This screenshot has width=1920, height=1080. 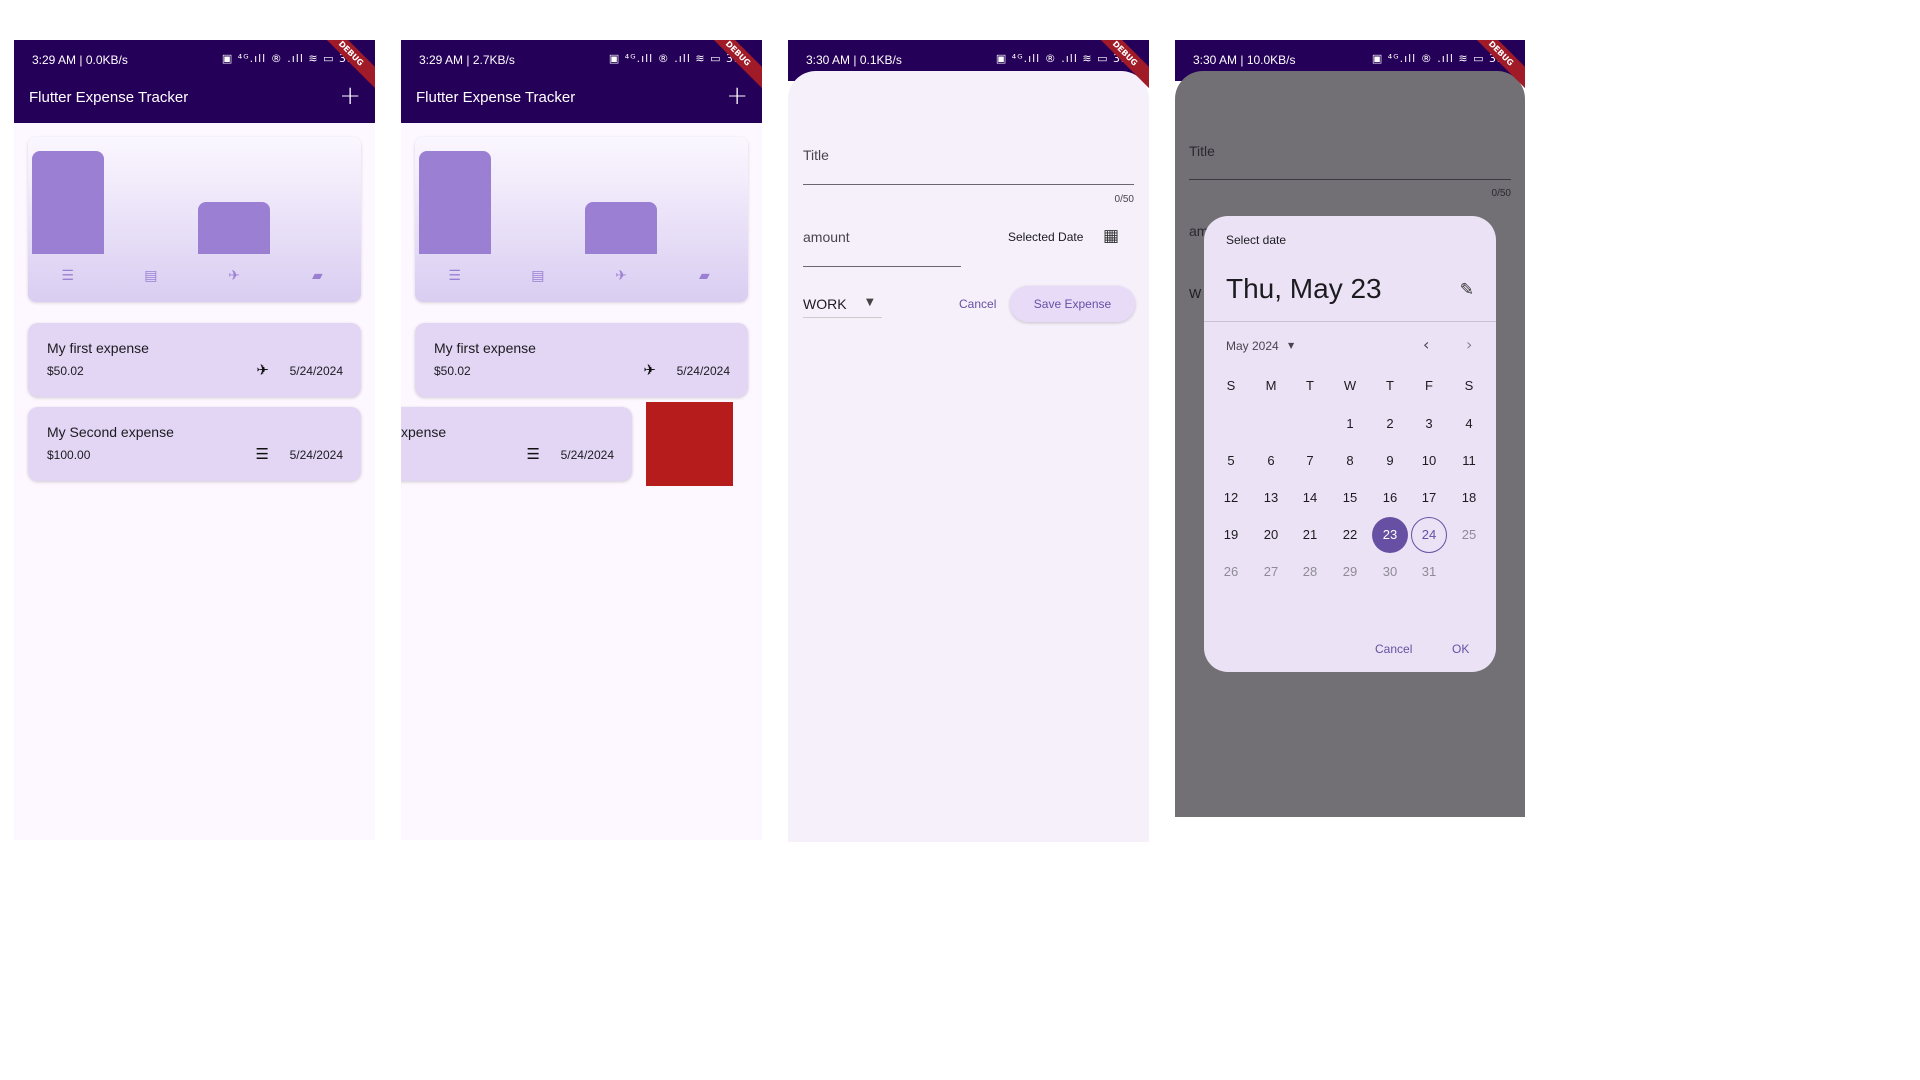 What do you see at coordinates (1231, 498) in the screenshot?
I see `calendar-day: 12` at bounding box center [1231, 498].